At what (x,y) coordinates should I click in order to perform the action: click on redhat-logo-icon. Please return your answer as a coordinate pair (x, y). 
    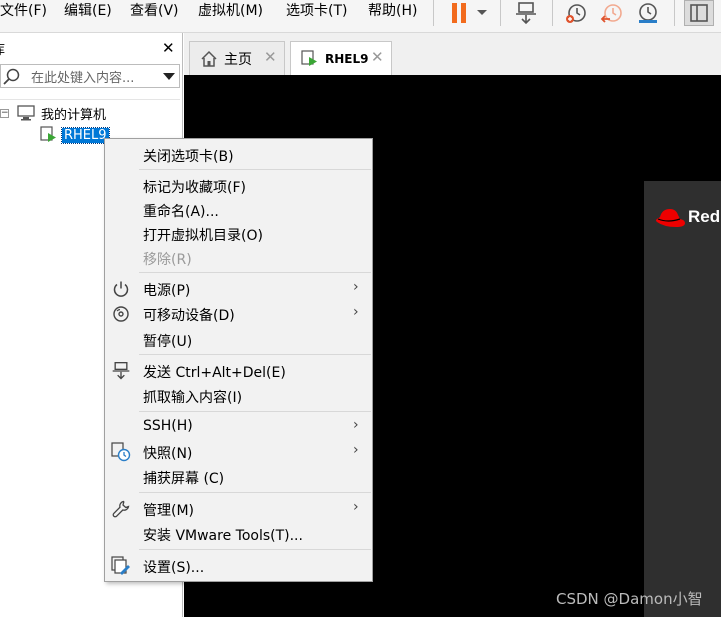
    Looking at the image, I should click on (670, 220).